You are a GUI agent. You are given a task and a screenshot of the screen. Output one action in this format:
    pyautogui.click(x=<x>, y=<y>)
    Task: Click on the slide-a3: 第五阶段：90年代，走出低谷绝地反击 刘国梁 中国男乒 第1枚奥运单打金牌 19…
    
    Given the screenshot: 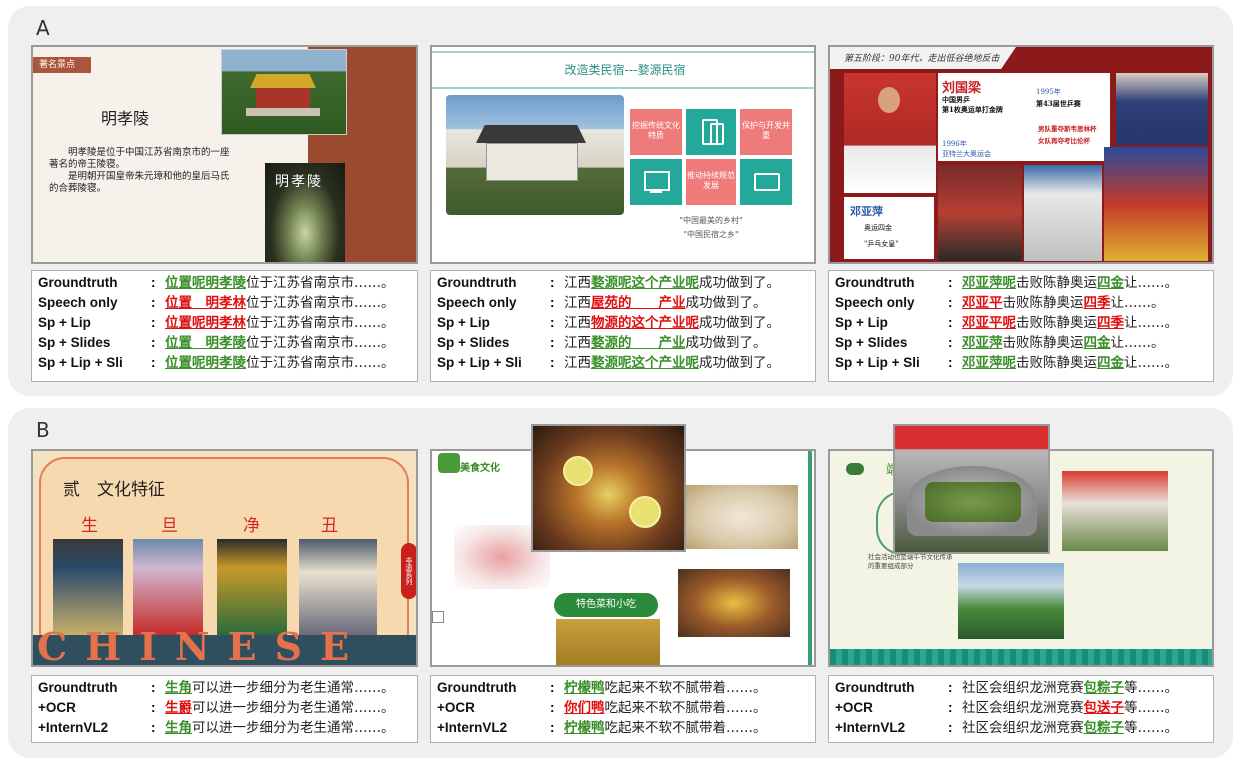 What is the action you would take?
    pyautogui.click(x=1021, y=154)
    